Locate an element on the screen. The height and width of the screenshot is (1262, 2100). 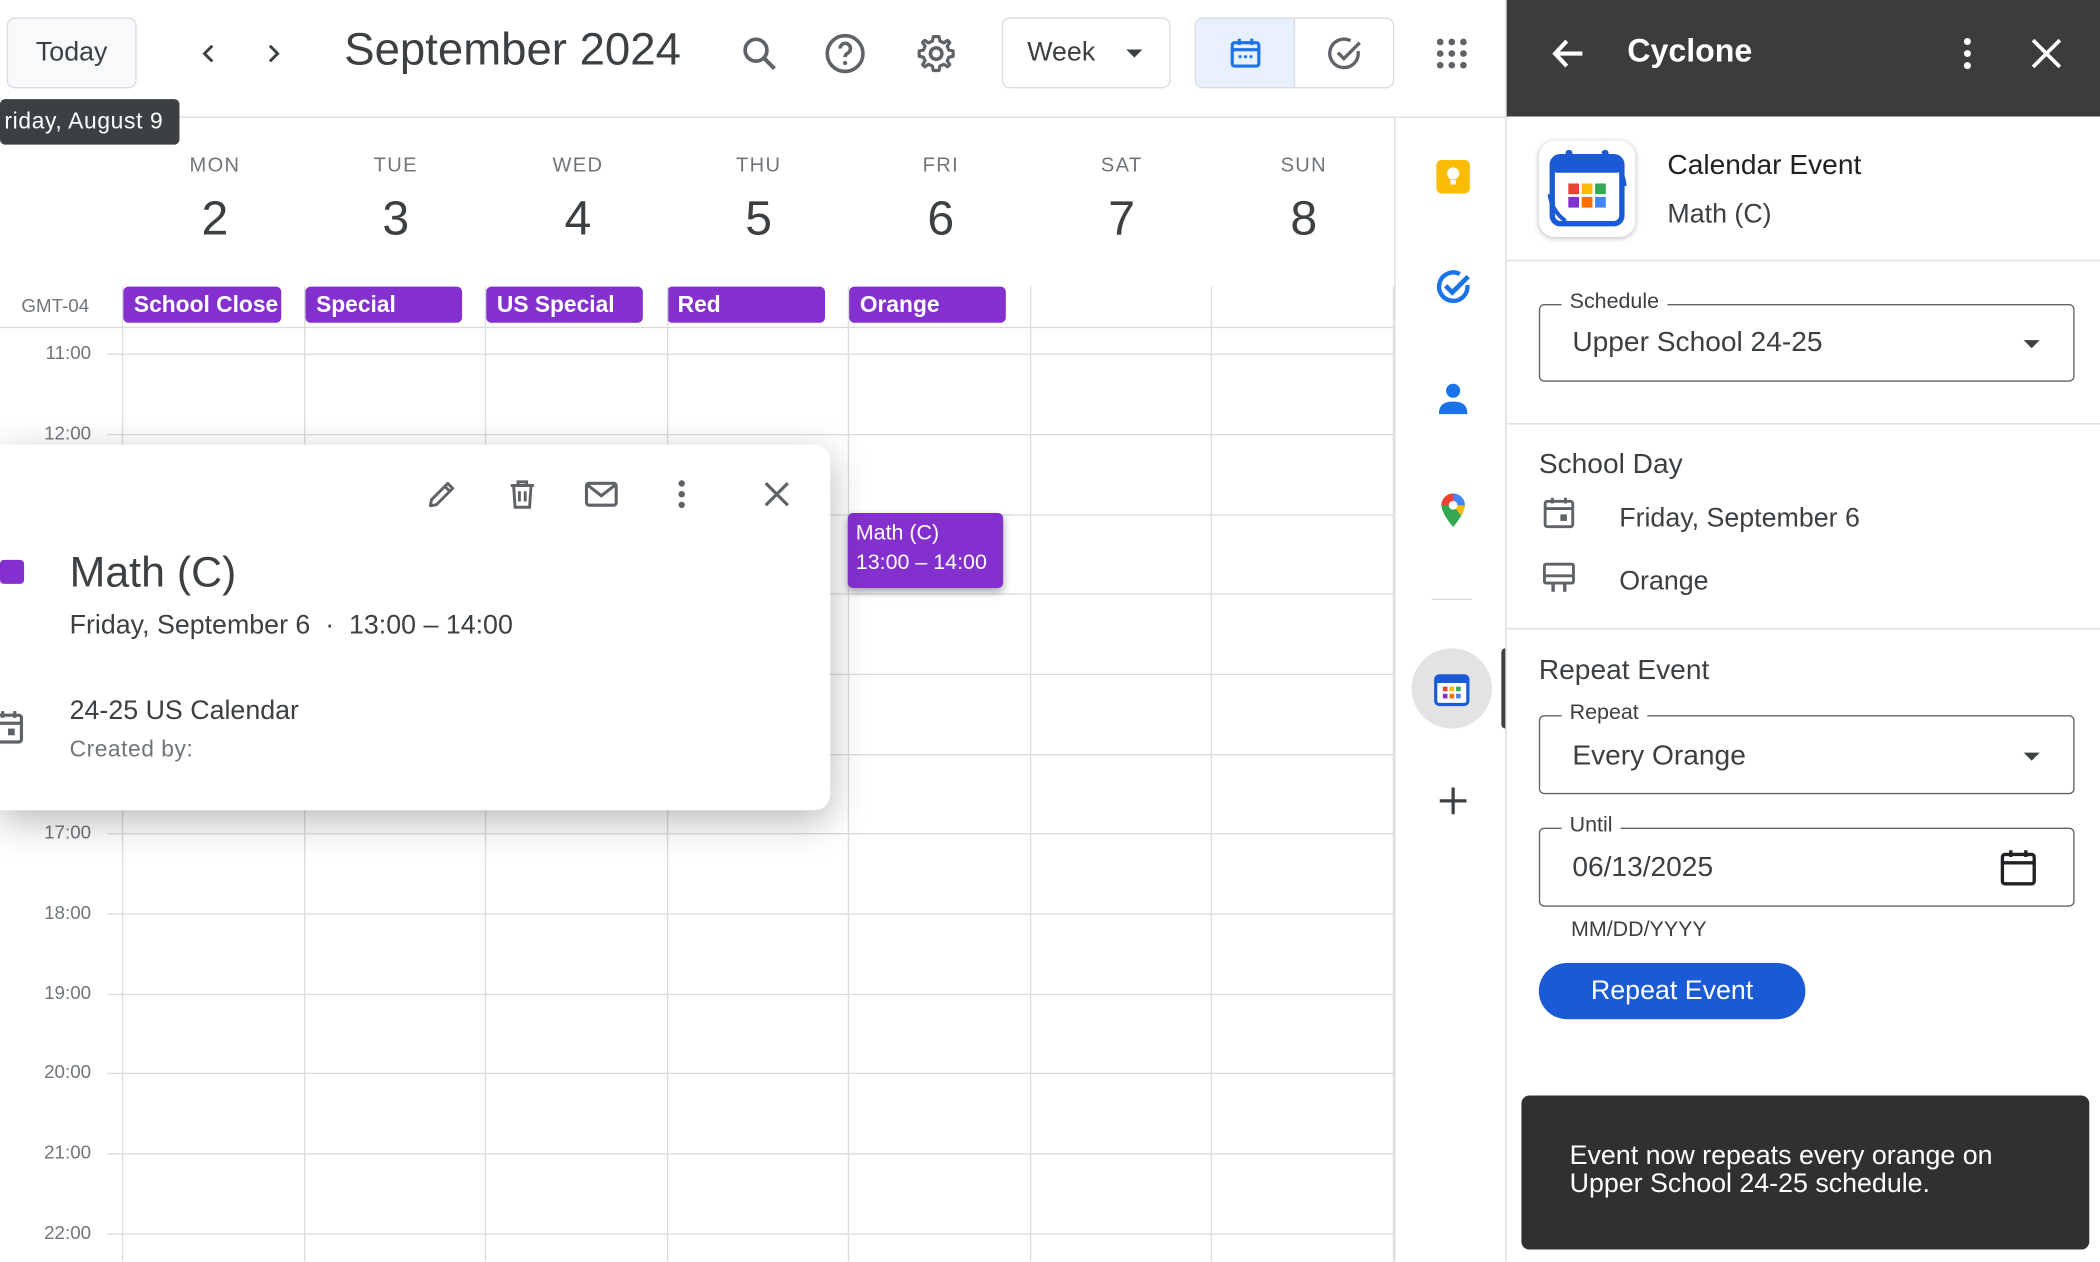
repeat-label: Repeat is located at coordinates (1604, 713).